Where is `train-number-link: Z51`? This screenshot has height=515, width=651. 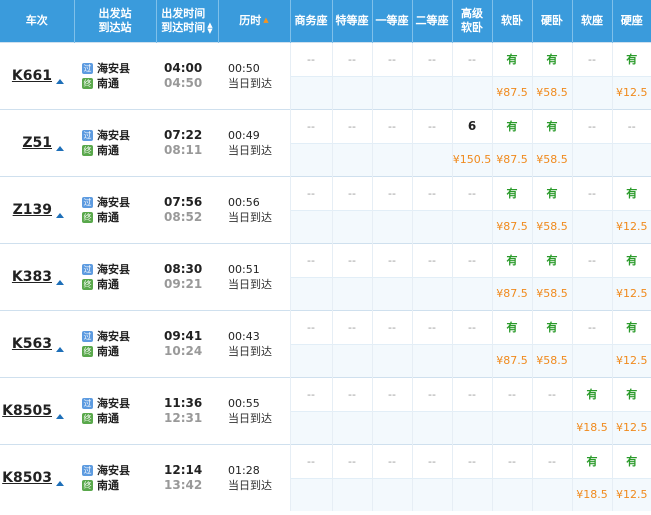
train-number-link: Z51 is located at coordinates (37, 143).